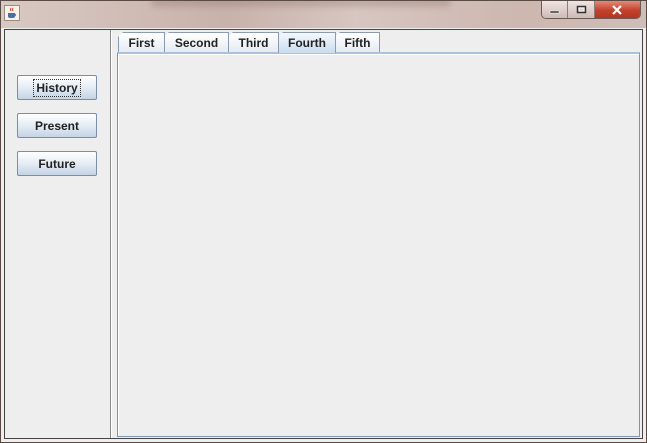  I want to click on history-button-label: History, so click(57, 87).